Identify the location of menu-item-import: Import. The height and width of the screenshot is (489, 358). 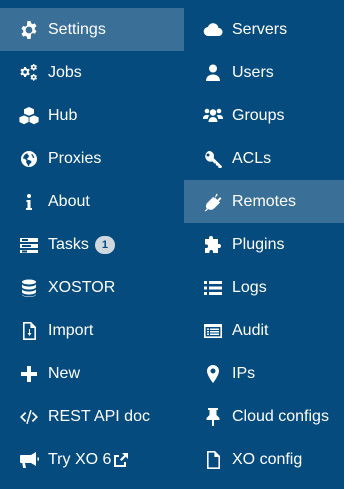
(92, 330).